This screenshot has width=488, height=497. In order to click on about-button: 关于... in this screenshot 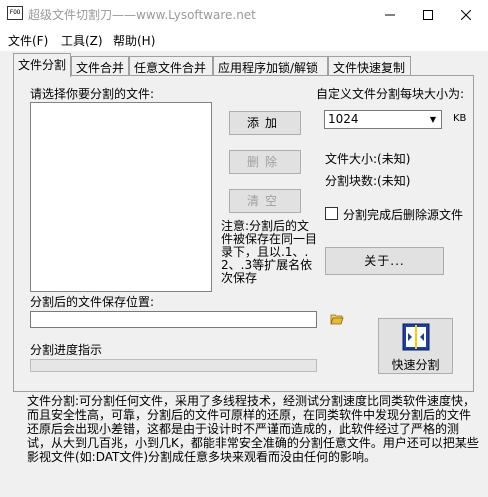, I will do `click(384, 261)`.